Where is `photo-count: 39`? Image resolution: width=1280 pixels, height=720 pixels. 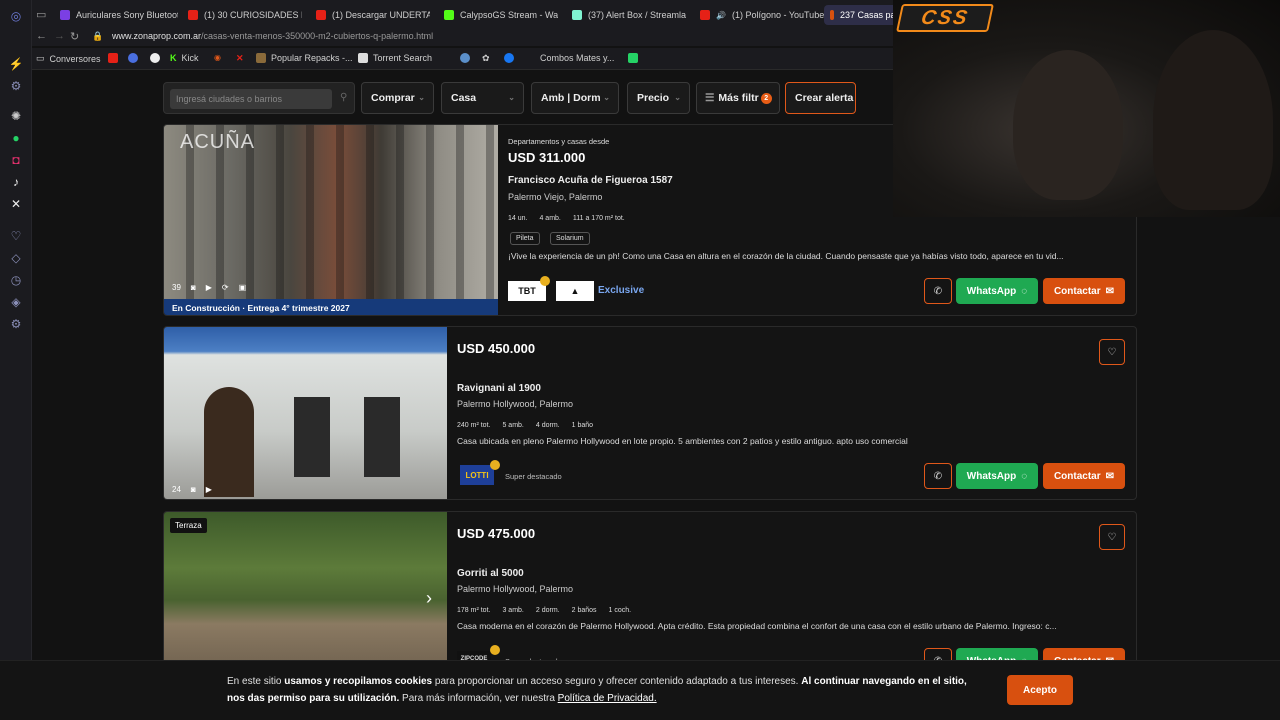
photo-count: 39 is located at coordinates (176, 287).